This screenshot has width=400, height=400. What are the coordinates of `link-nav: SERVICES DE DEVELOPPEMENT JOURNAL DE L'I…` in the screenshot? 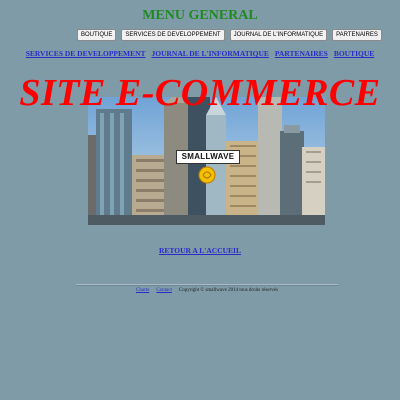 It's located at (200, 53).